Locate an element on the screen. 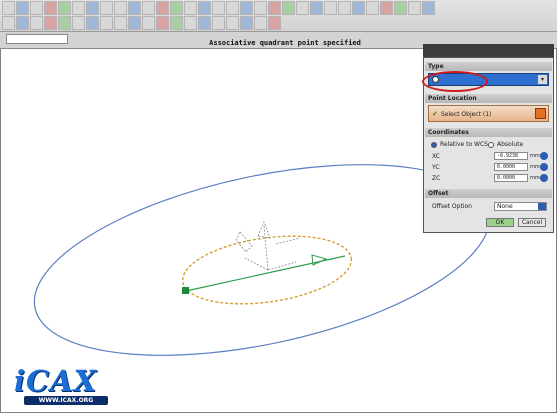 The width and height of the screenshot is (557, 413). wcs-icon is located at coordinates (120, 23).